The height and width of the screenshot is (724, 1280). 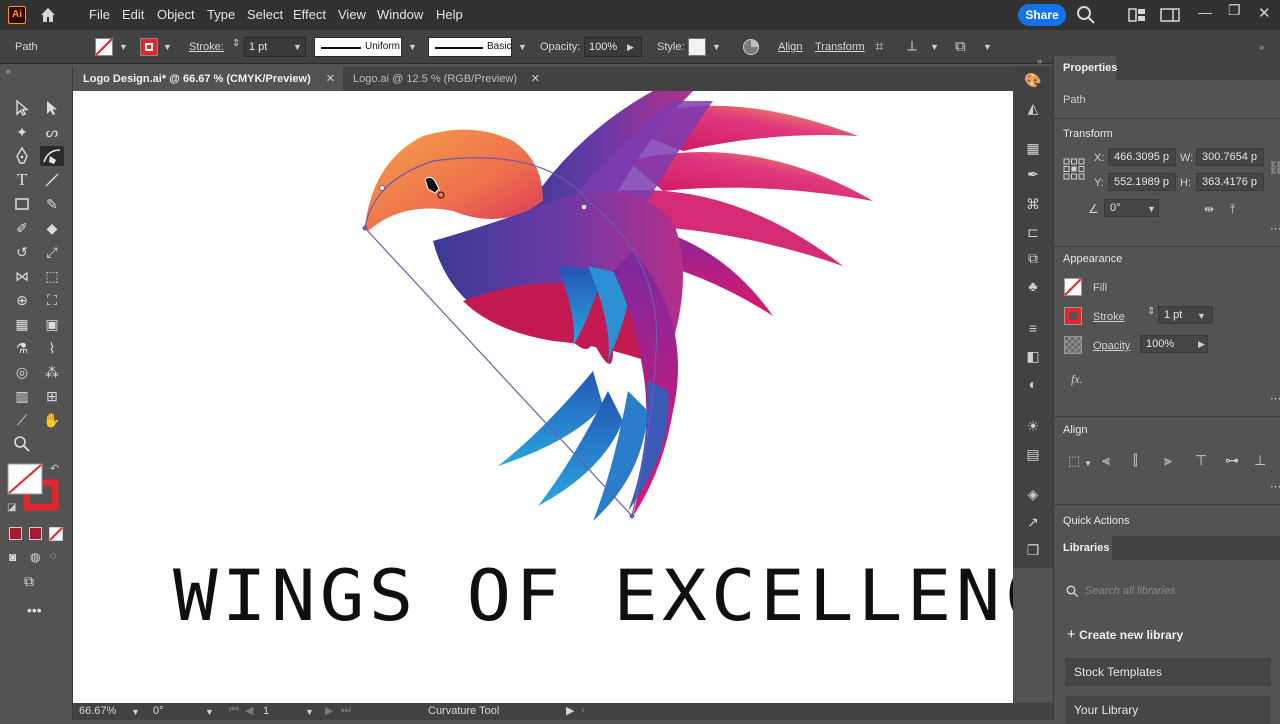 What do you see at coordinates (52, 396) in the screenshot?
I see `artboard-tool-icon: ⊞` at bounding box center [52, 396].